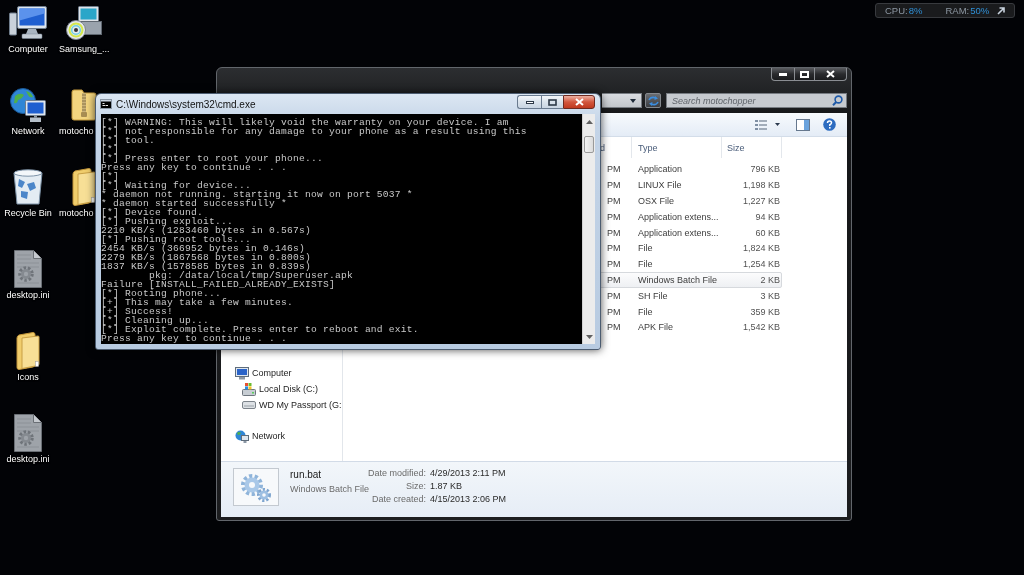  What do you see at coordinates (589, 122) in the screenshot?
I see `scroll-up-icon` at bounding box center [589, 122].